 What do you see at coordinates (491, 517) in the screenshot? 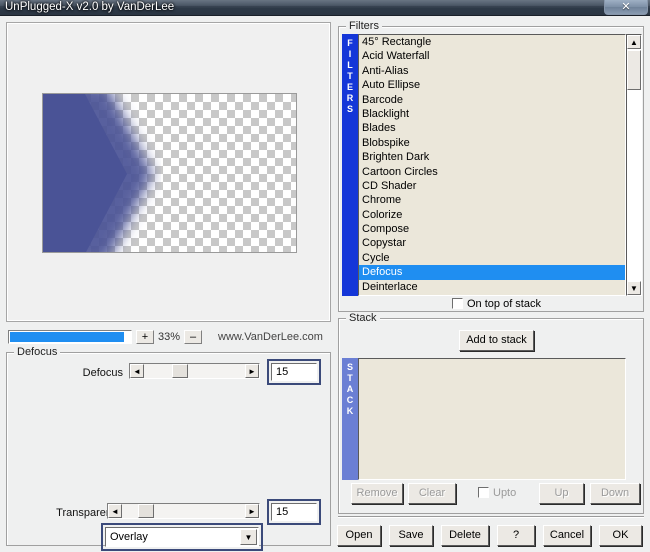
I see `dialog-separator` at bounding box center [491, 517].